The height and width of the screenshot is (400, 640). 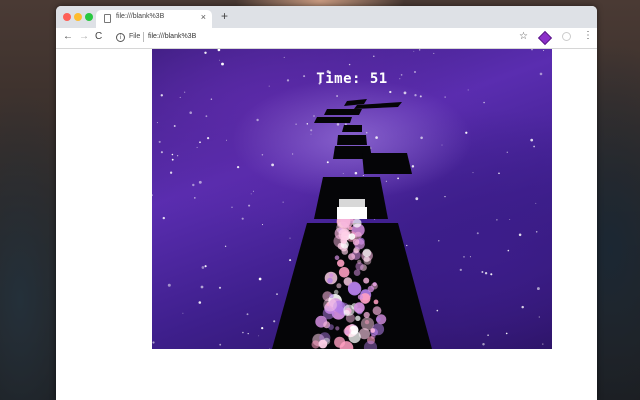 I want to click on tab-active: file:///blank%3B ×, so click(x=154, y=19).